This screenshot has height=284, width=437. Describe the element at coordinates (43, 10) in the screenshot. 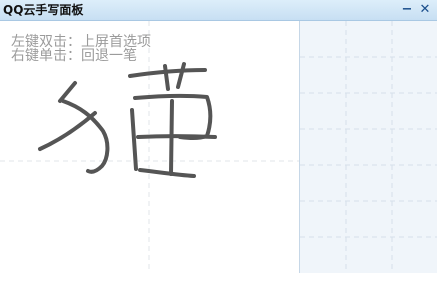

I see `window-title: QQ云手写面板` at that location.